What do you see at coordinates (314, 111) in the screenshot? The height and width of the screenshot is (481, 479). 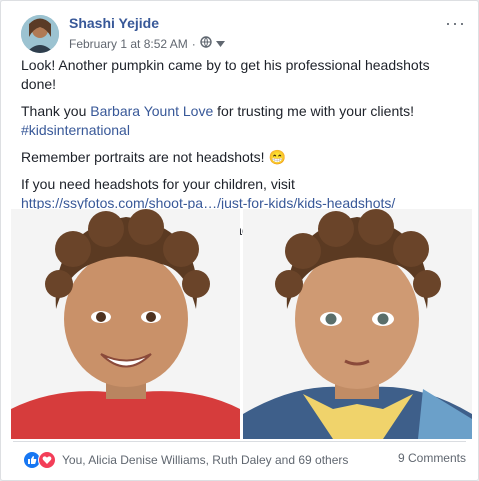 I see `post-text-fragment: for trusting me with your clients!` at bounding box center [314, 111].